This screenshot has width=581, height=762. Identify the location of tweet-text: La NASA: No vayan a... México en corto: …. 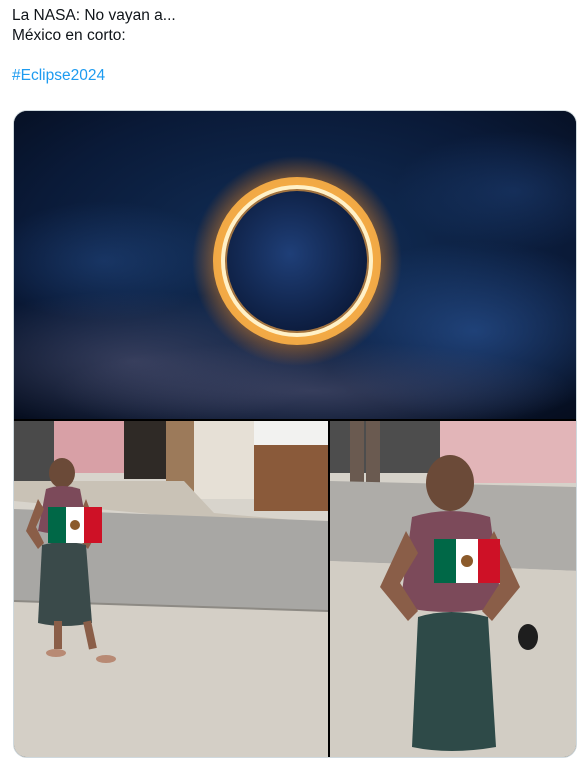
(94, 46).